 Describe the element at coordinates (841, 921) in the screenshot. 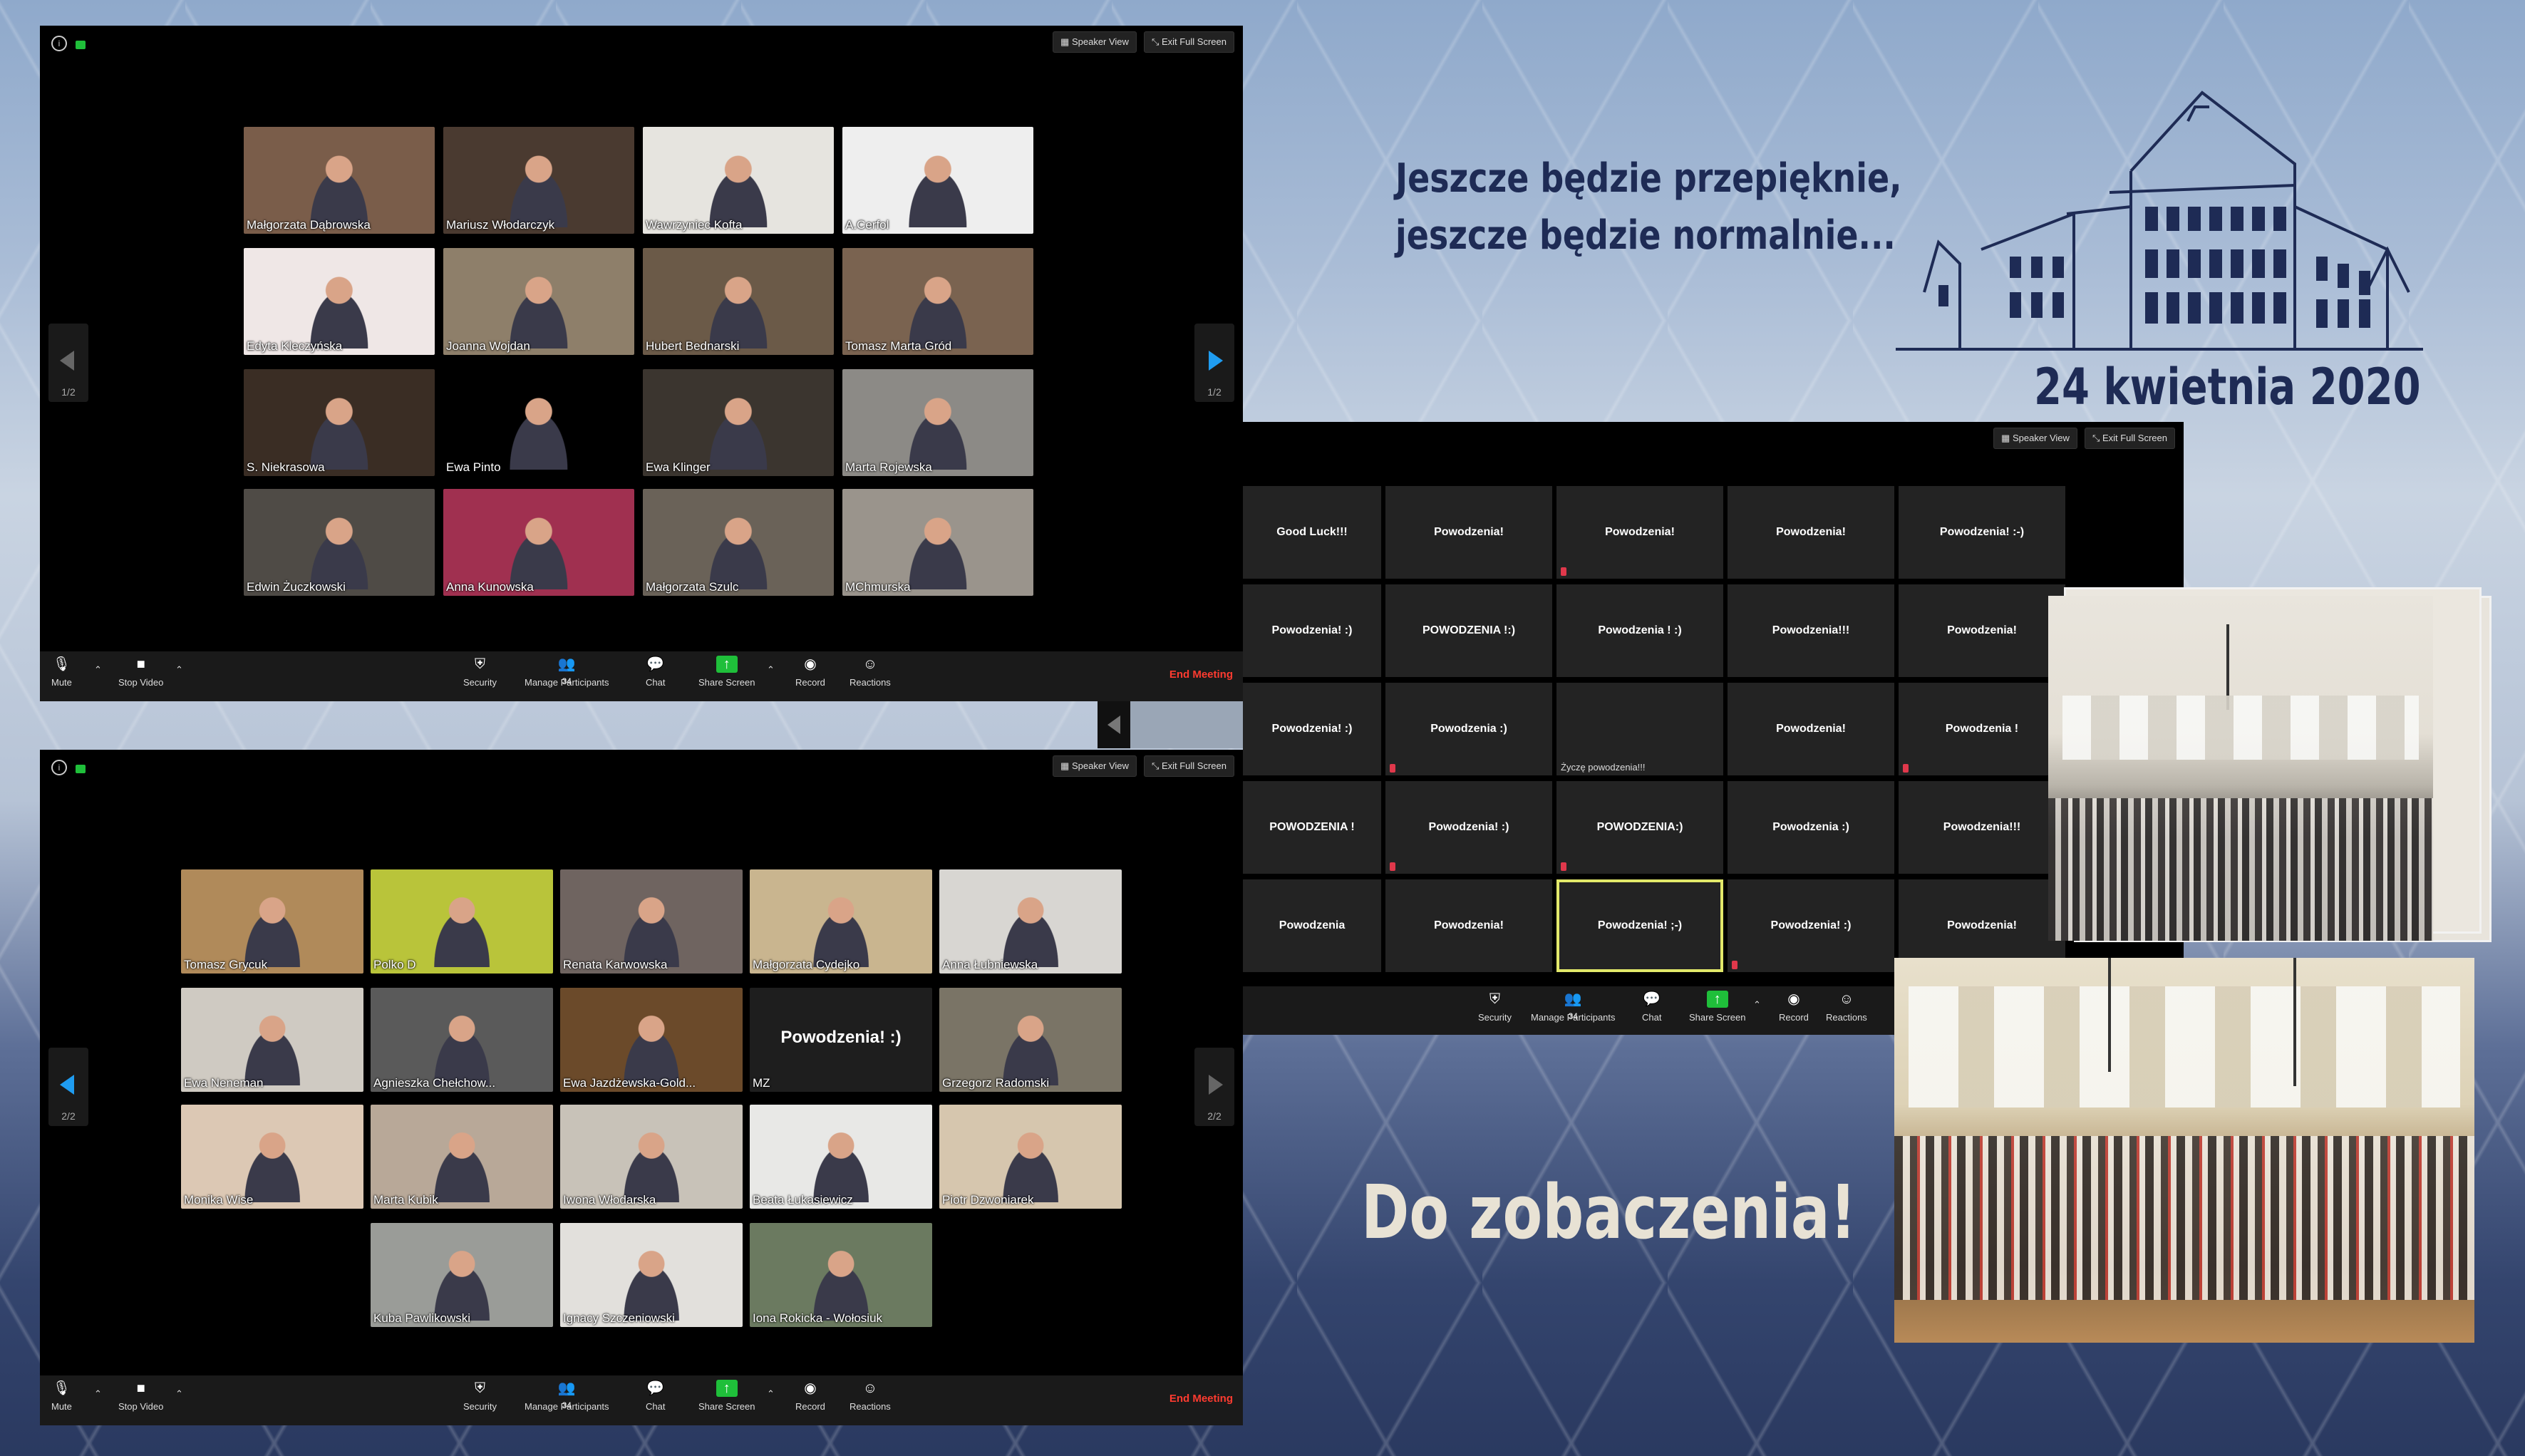

I see `video-tile: Małgorzata Cydejko` at that location.